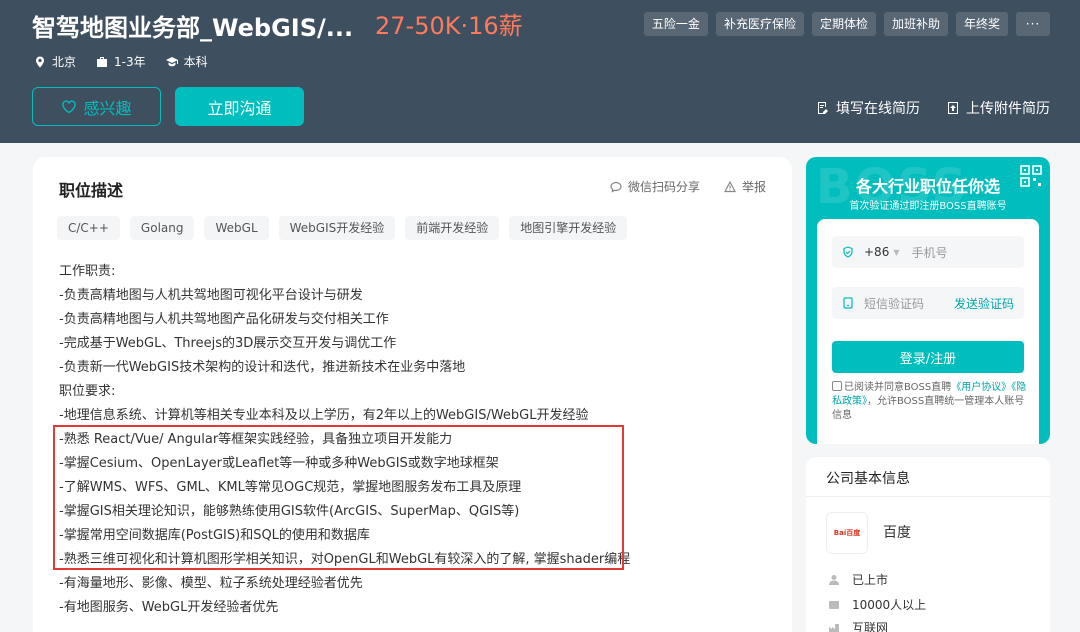  What do you see at coordinates (729, 186) in the screenshot?
I see `warning-icon` at bounding box center [729, 186].